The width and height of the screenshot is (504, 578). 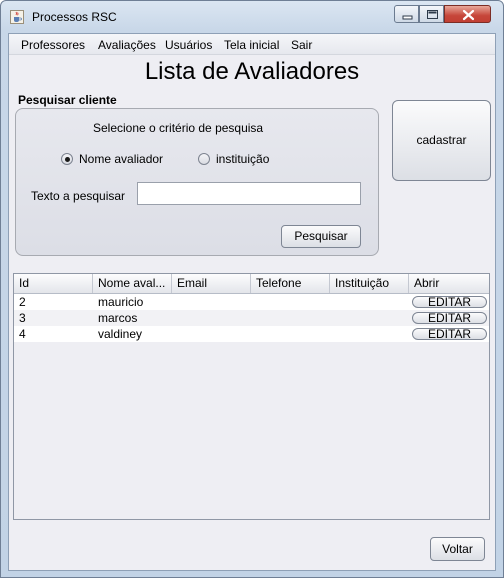 I want to click on page-title: Lista de Avaliadores, so click(x=252, y=71).